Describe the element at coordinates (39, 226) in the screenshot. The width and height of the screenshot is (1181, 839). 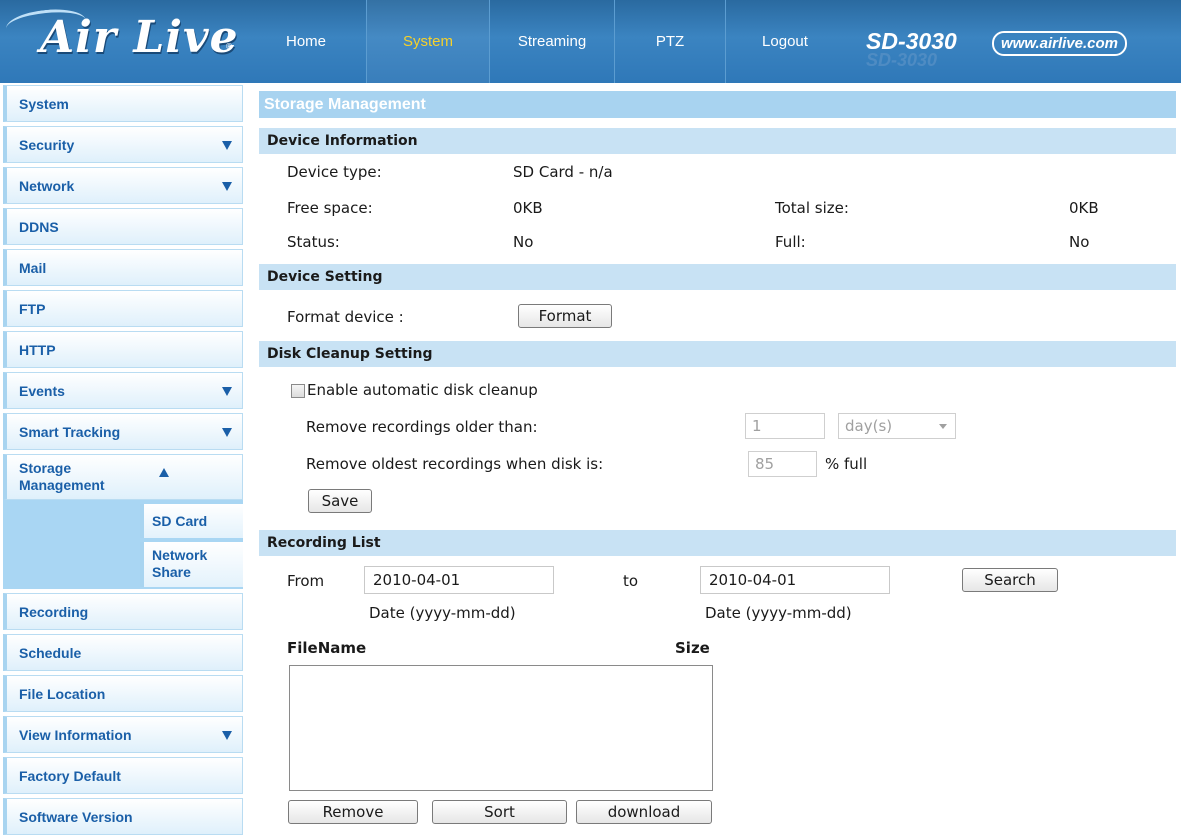
I see `sidebar-item-label: DDNS` at that location.